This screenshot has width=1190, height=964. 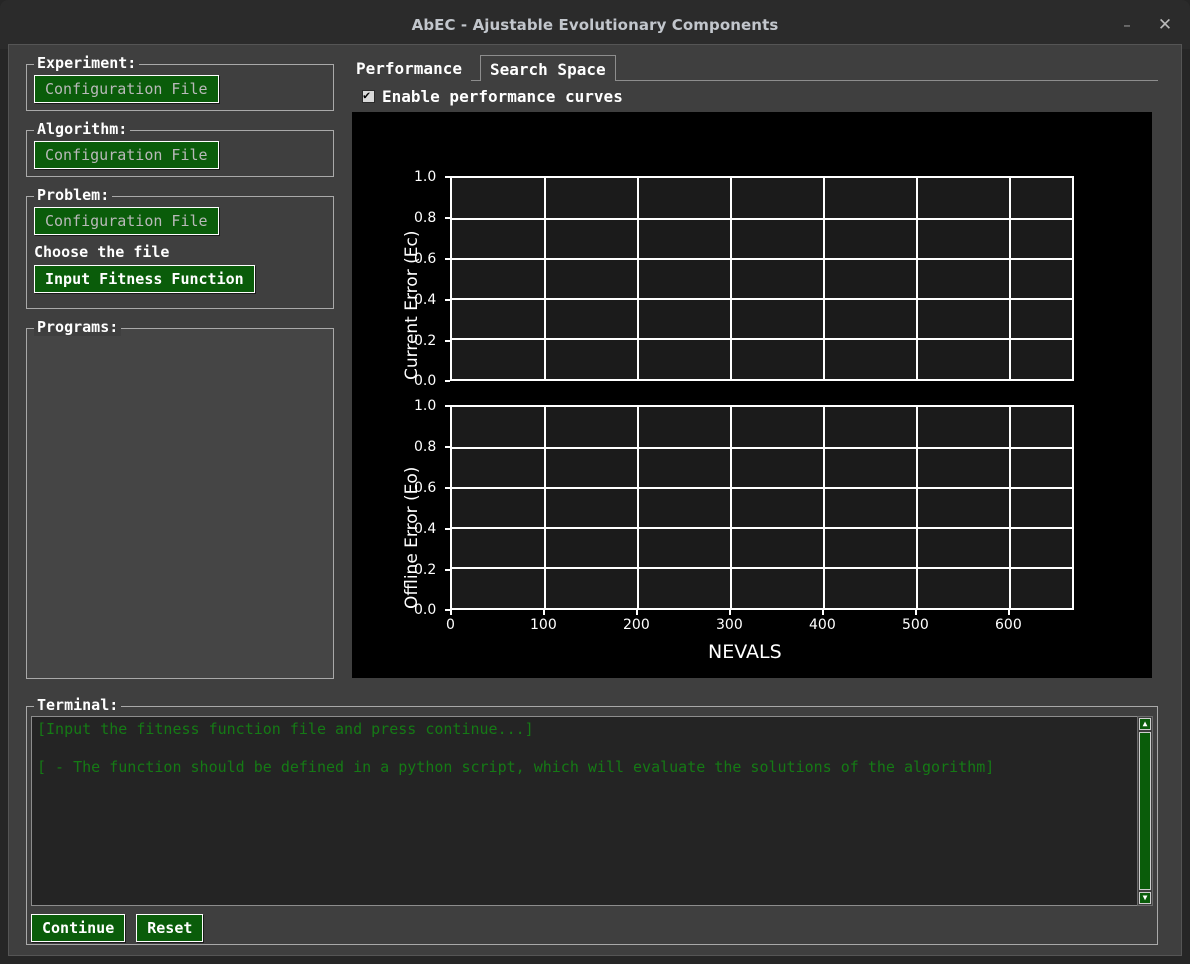 What do you see at coordinates (1145, 724) in the screenshot?
I see `scroll-up-icon: ▲` at bounding box center [1145, 724].